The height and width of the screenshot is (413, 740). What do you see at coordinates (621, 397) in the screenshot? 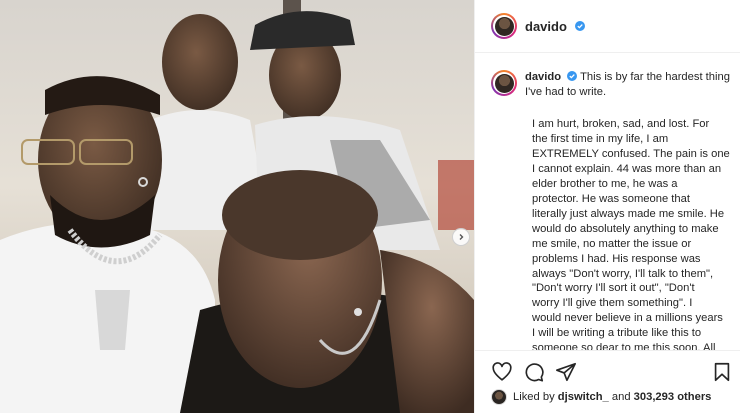
I see `likes-connector: and` at bounding box center [621, 397].